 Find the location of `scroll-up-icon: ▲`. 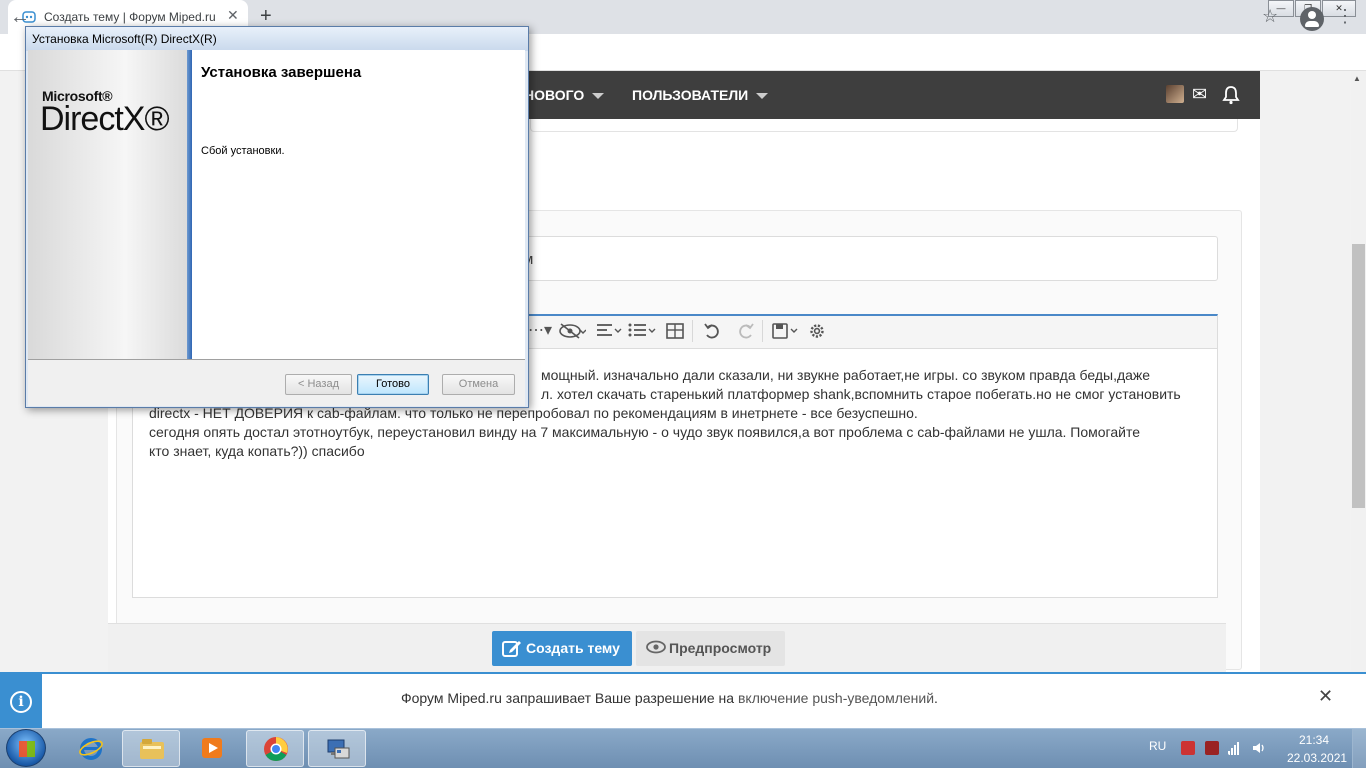

scroll-up-icon: ▲ is located at coordinates (1357, 78).